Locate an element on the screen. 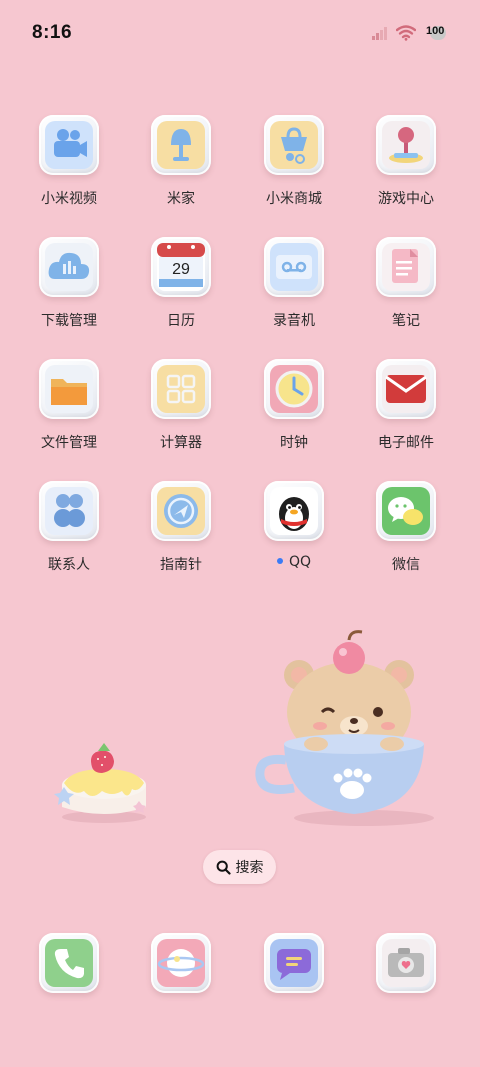 Image resolution: width=480 pixels, height=1067 pixels. app-contacts: 联系人 is located at coordinates (69, 533).